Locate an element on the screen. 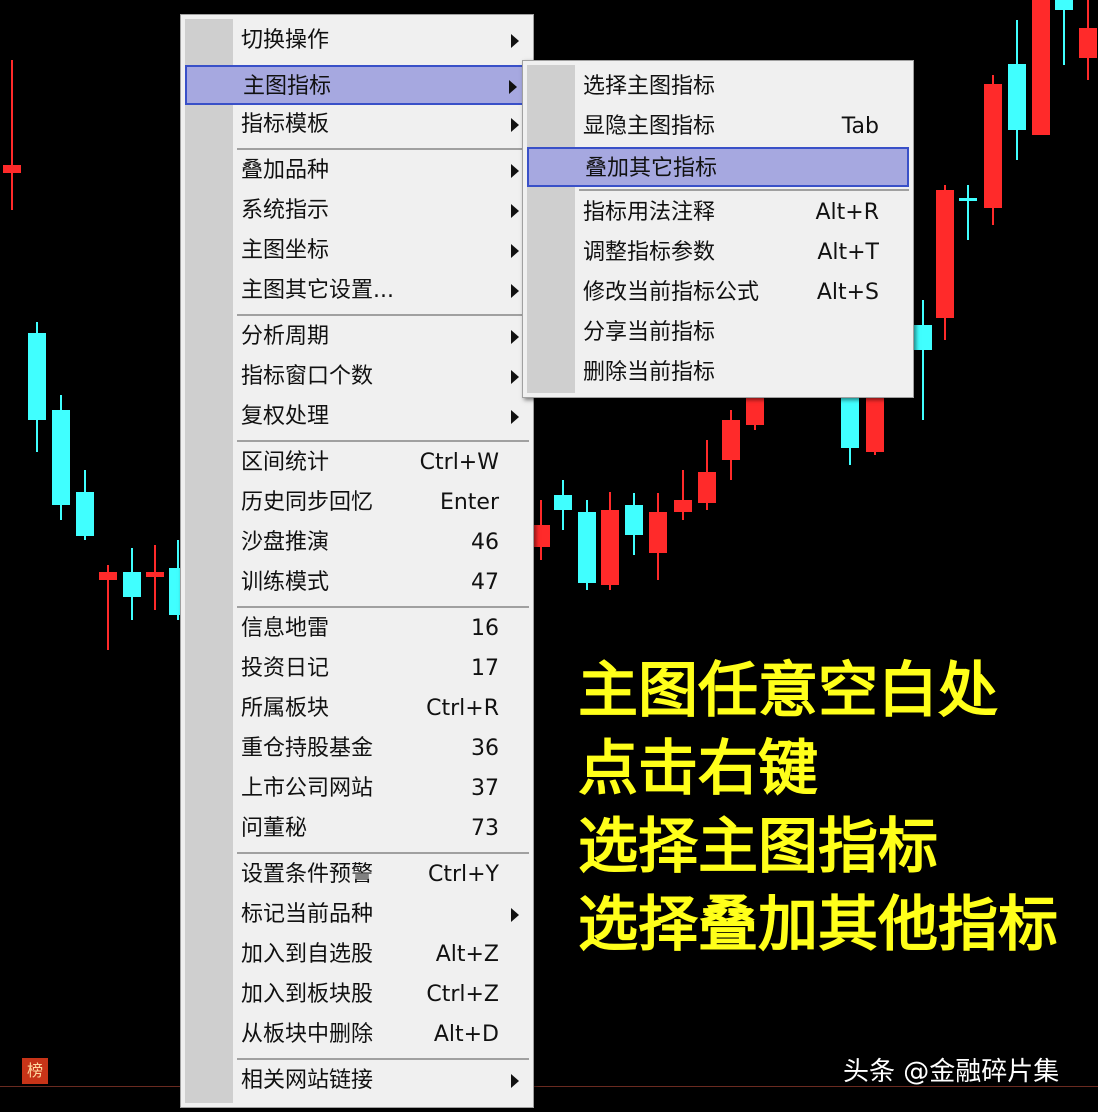 The width and height of the screenshot is (1098, 1112). menu-item-label: 主图坐标 is located at coordinates (285, 250).